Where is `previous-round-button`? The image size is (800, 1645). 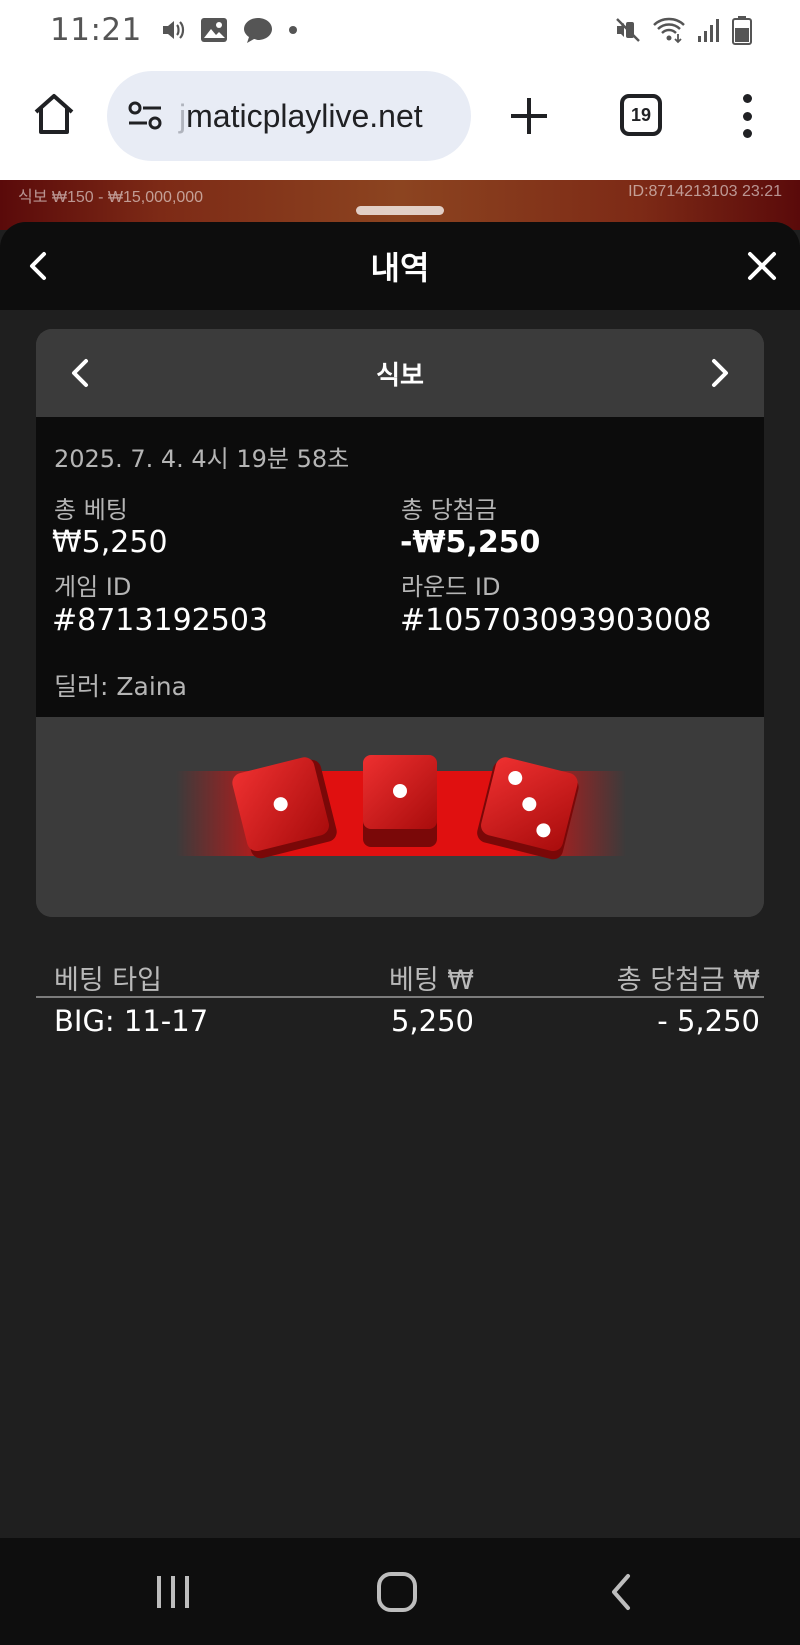
previous-round-button is located at coordinates (81, 373).